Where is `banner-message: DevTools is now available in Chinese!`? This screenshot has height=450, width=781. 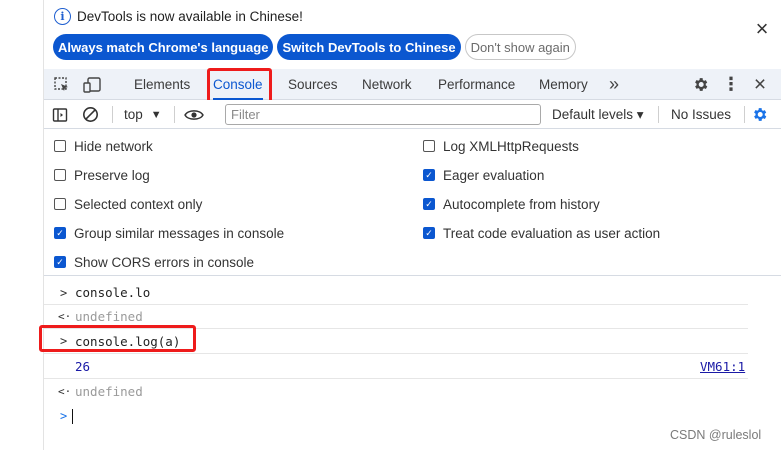 banner-message: DevTools is now available in Chinese! is located at coordinates (190, 16).